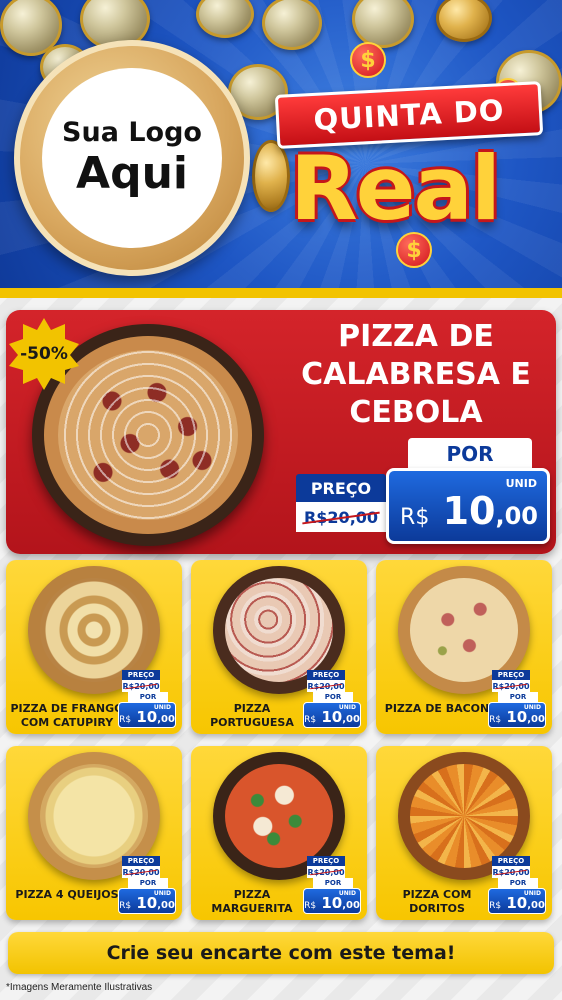 The height and width of the screenshot is (1000, 562). Describe the element at coordinates (148, 435) in the screenshot. I see `pizza-onion-rings` at that location.